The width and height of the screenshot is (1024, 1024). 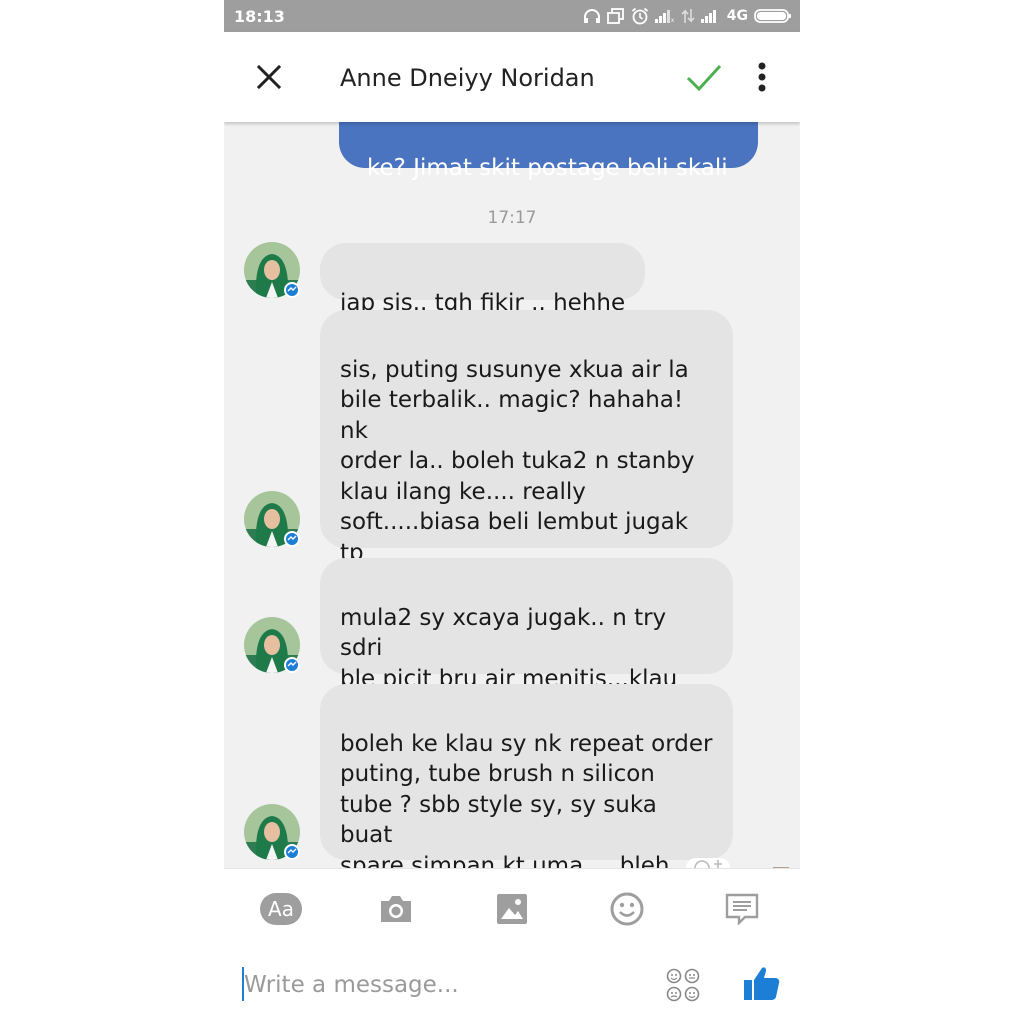 I want to click on svg-text: x, so click(x=672, y=20).